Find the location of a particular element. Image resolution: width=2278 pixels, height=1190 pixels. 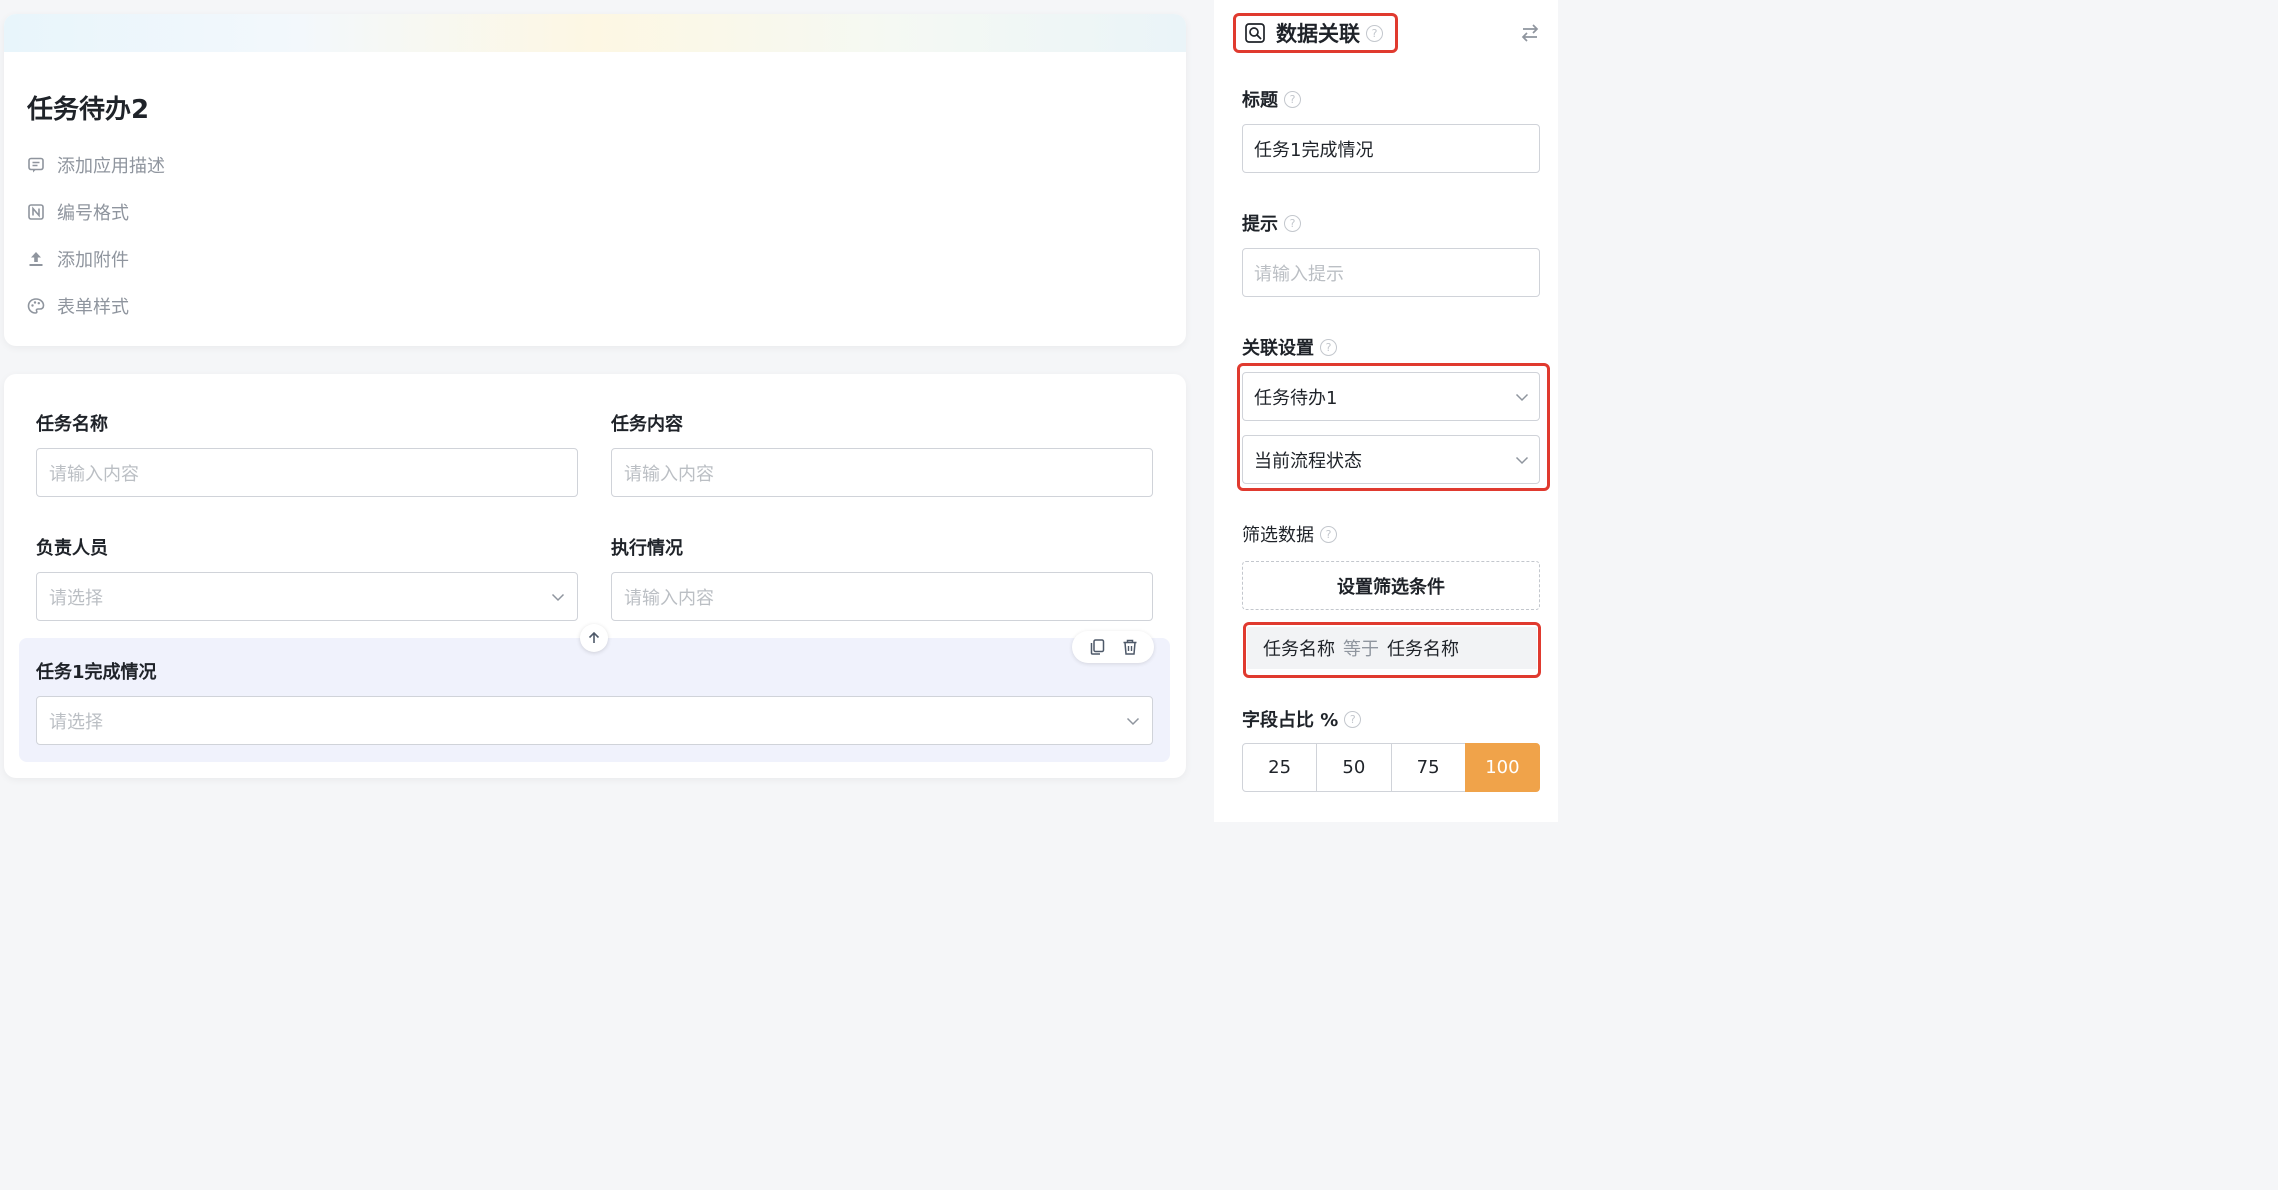

field-label-execution: 执行情况 is located at coordinates (647, 548).